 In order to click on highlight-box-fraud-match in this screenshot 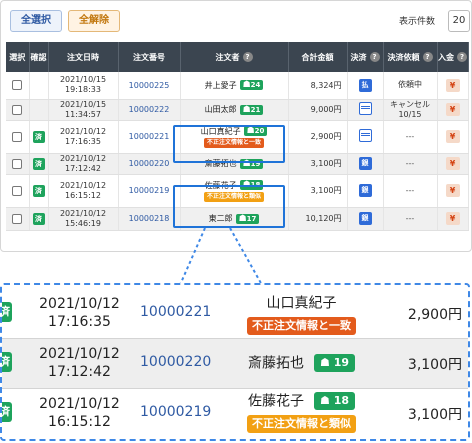, I will do `click(229, 144)`.